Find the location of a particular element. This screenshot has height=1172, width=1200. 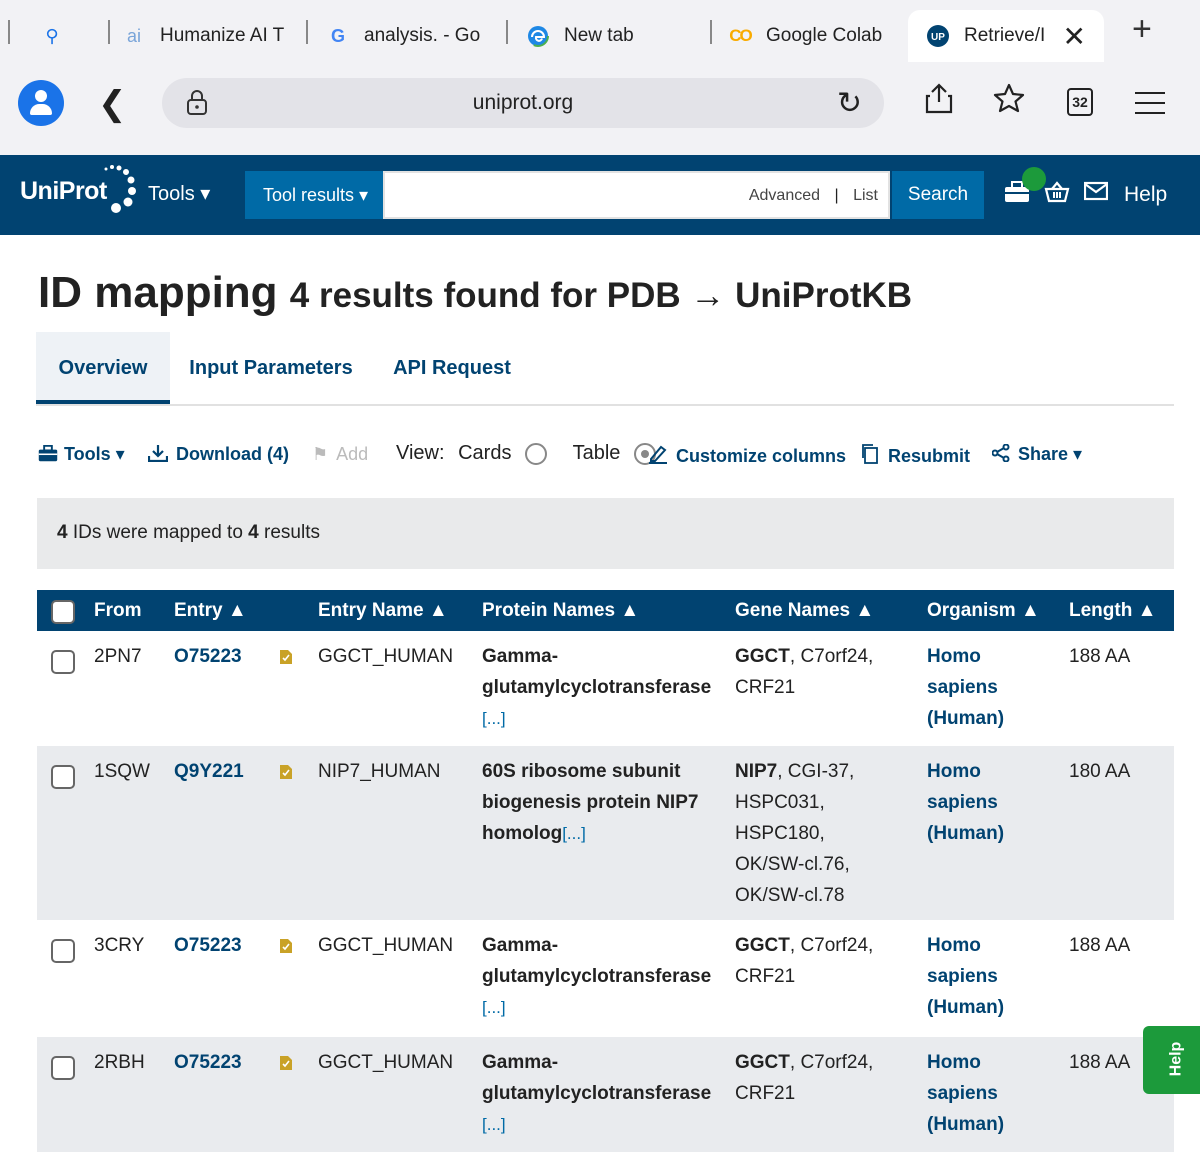

browser-tab-google: G analysis. - Go is located at coordinates (409, 36).